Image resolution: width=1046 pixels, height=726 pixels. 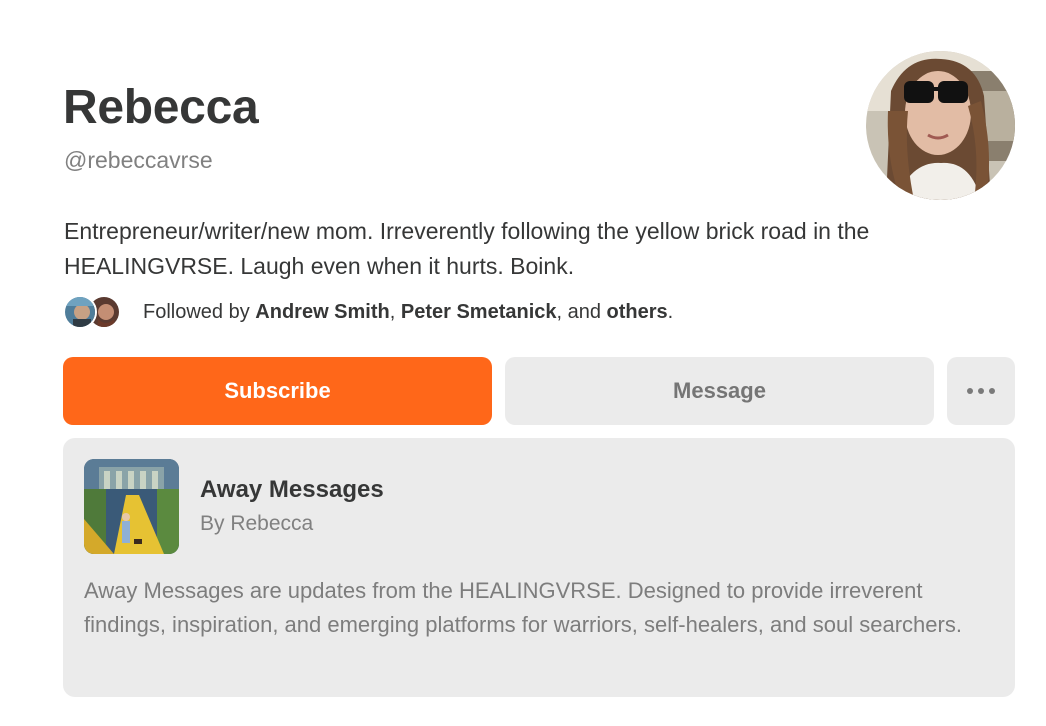 I want to click on follower-avatars, so click(x=93, y=312).